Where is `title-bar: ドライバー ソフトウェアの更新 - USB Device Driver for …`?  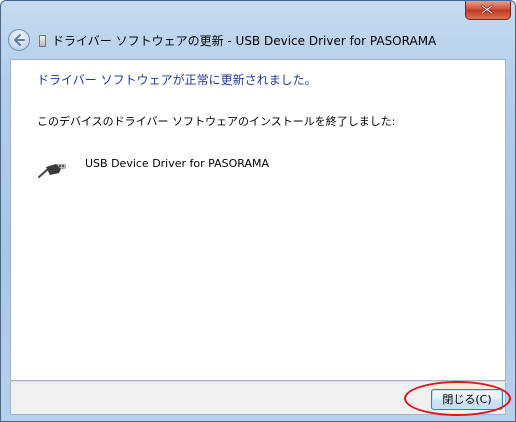 title-bar: ドライバー ソフトウェアの更新 - USB Device Driver for … is located at coordinates (258, 40).